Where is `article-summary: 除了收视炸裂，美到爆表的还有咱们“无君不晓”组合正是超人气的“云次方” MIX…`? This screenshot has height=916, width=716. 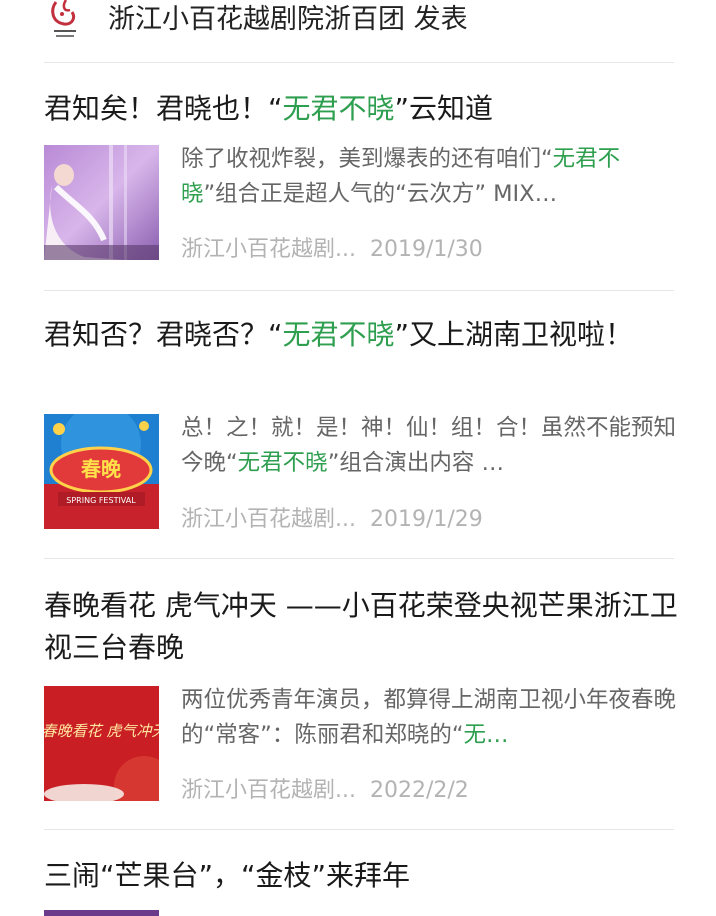 article-summary: 除了收视炸裂，美到爆表的还有咱们“无君不晓”组合正是超人气的“云次方” MIX… is located at coordinates (401, 176).